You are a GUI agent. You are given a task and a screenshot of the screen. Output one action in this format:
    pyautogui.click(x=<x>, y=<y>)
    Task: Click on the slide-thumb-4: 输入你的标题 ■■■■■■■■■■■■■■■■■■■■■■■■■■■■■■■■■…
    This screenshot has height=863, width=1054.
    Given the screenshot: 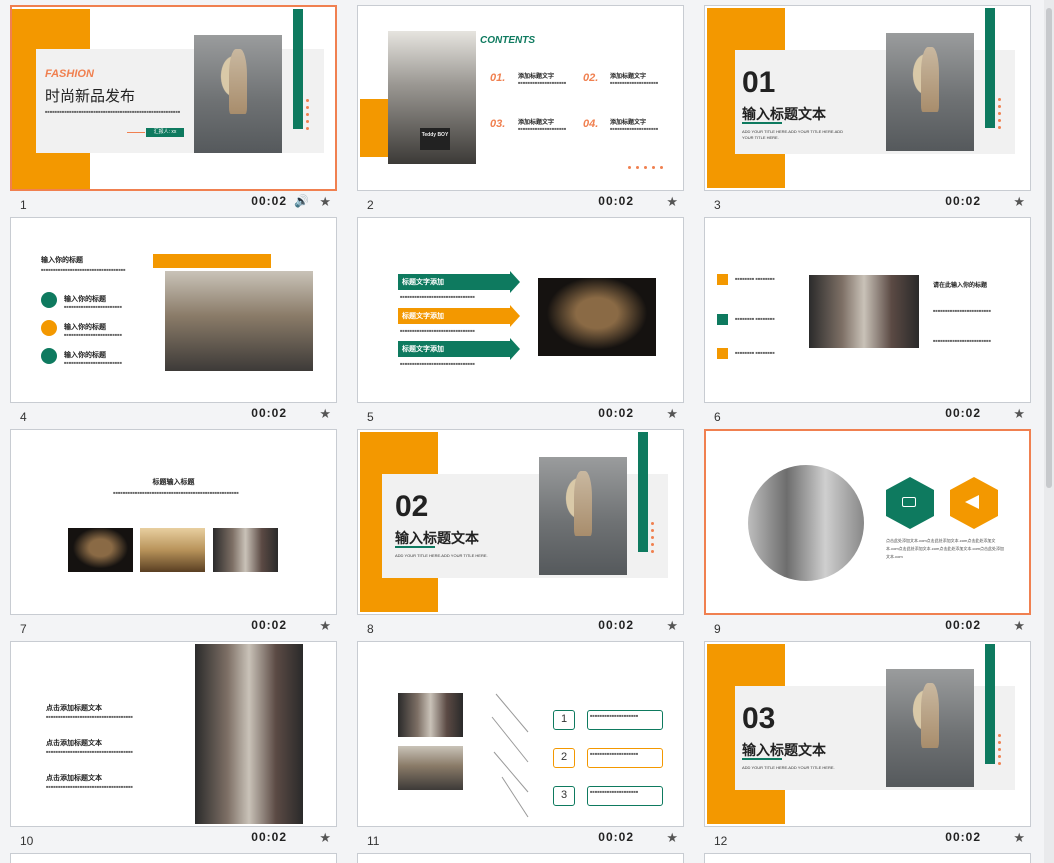 What is the action you would take?
    pyautogui.click(x=173, y=323)
    